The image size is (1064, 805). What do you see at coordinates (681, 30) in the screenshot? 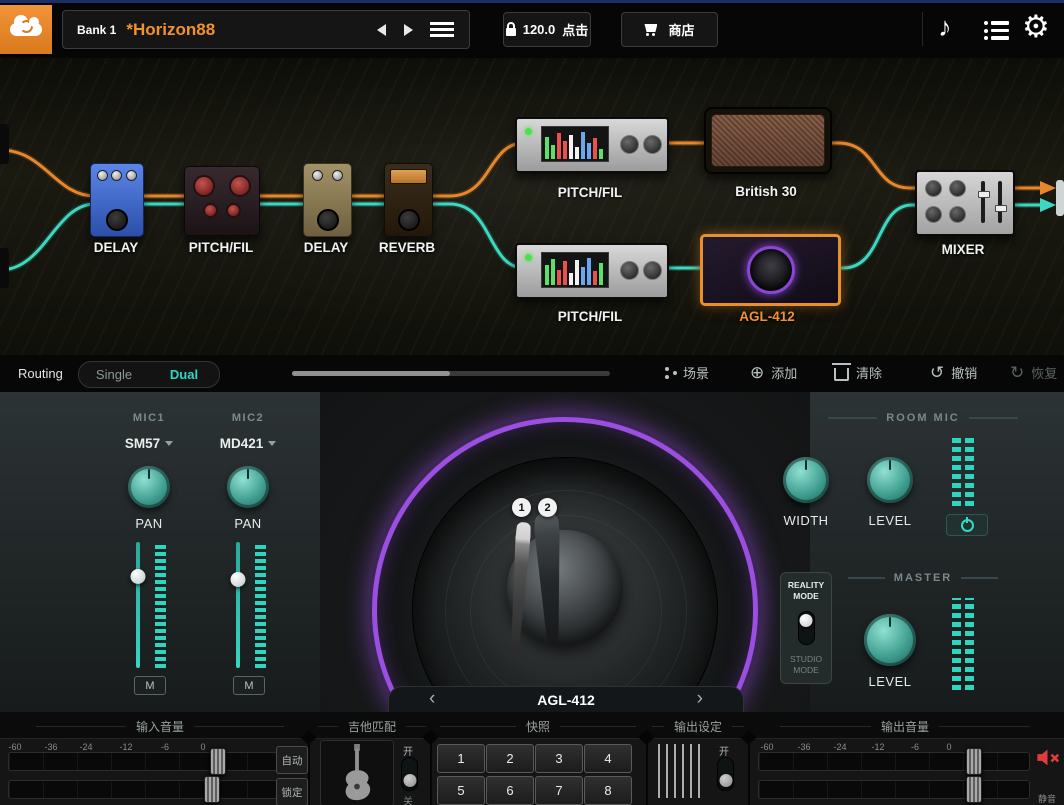
I see `store-label: 商店` at bounding box center [681, 30].